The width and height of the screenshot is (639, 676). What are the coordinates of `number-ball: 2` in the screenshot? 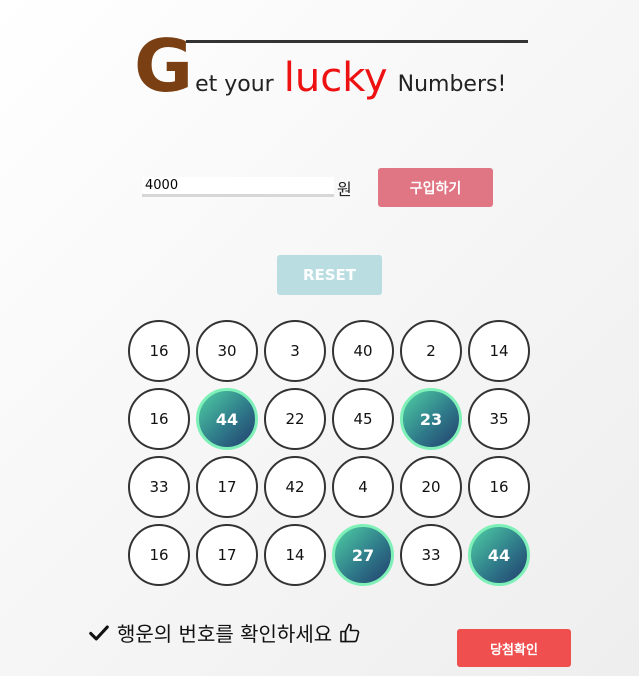 It's located at (431, 351).